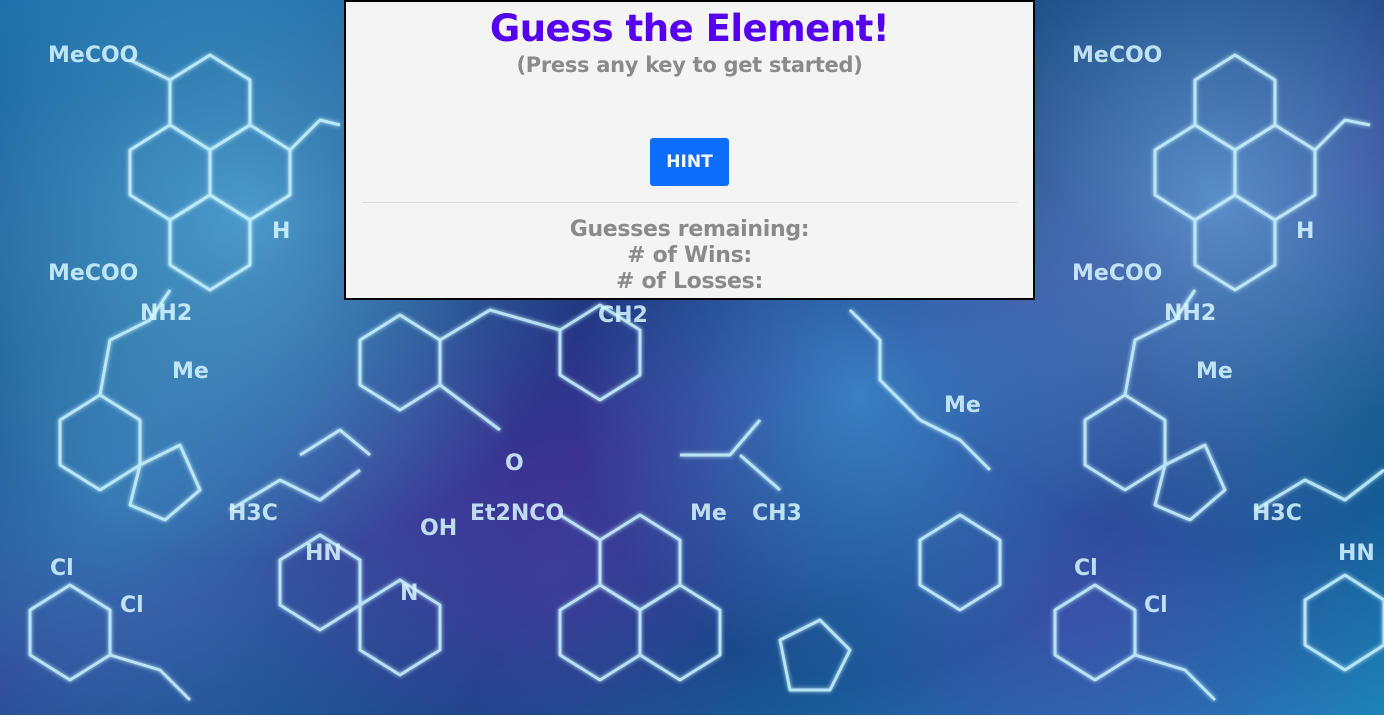 This screenshot has width=1384, height=715. What do you see at coordinates (689, 281) in the screenshot?
I see `losses-label: # of Losses:` at bounding box center [689, 281].